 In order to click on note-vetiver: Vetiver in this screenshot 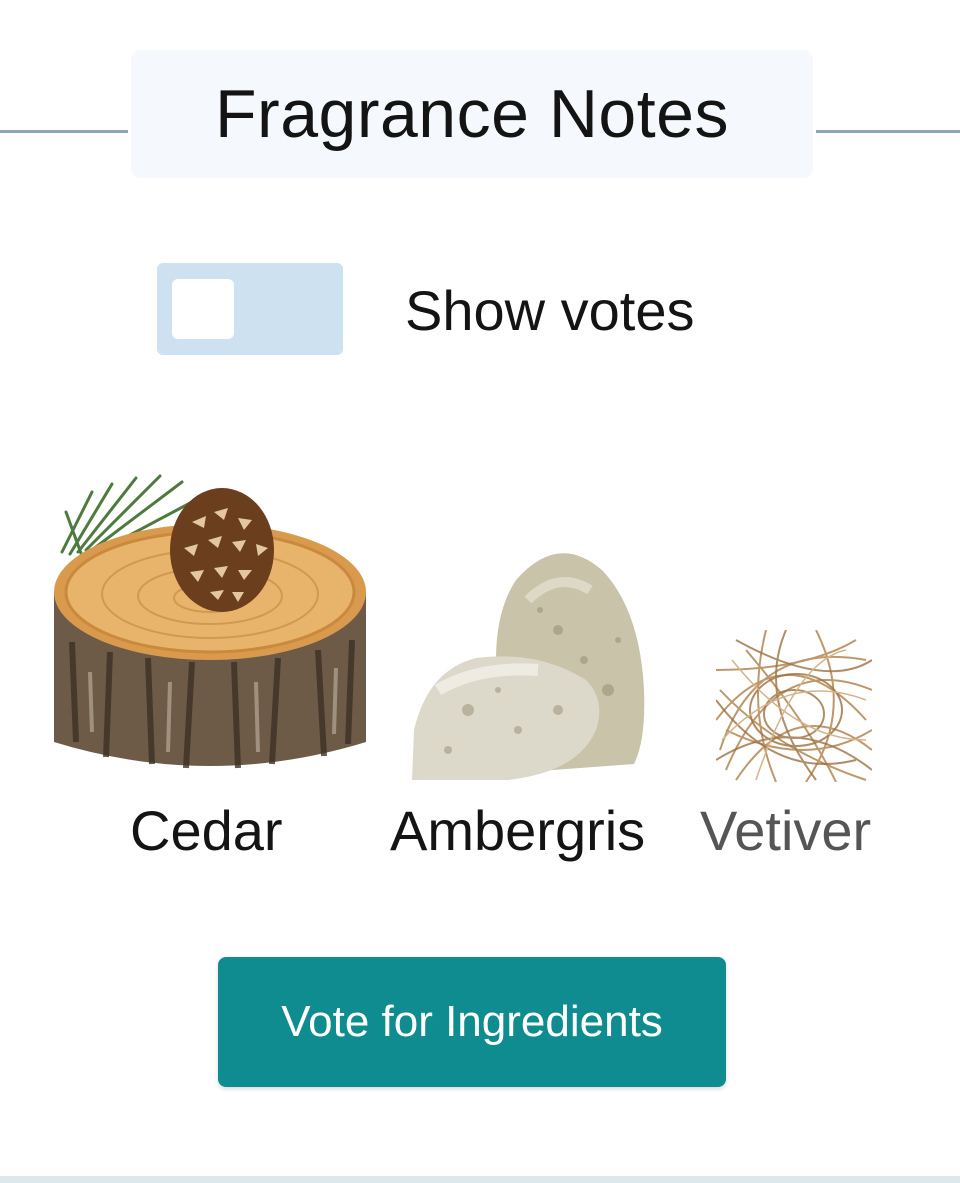, I will do `click(800, 746)`.